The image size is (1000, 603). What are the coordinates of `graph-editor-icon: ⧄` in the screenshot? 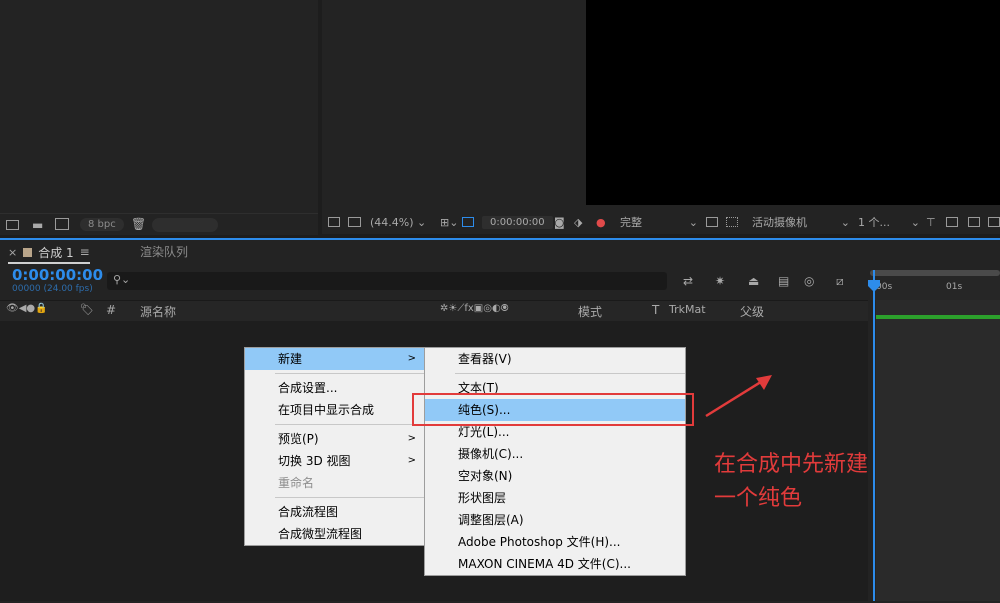 It's located at (840, 281).